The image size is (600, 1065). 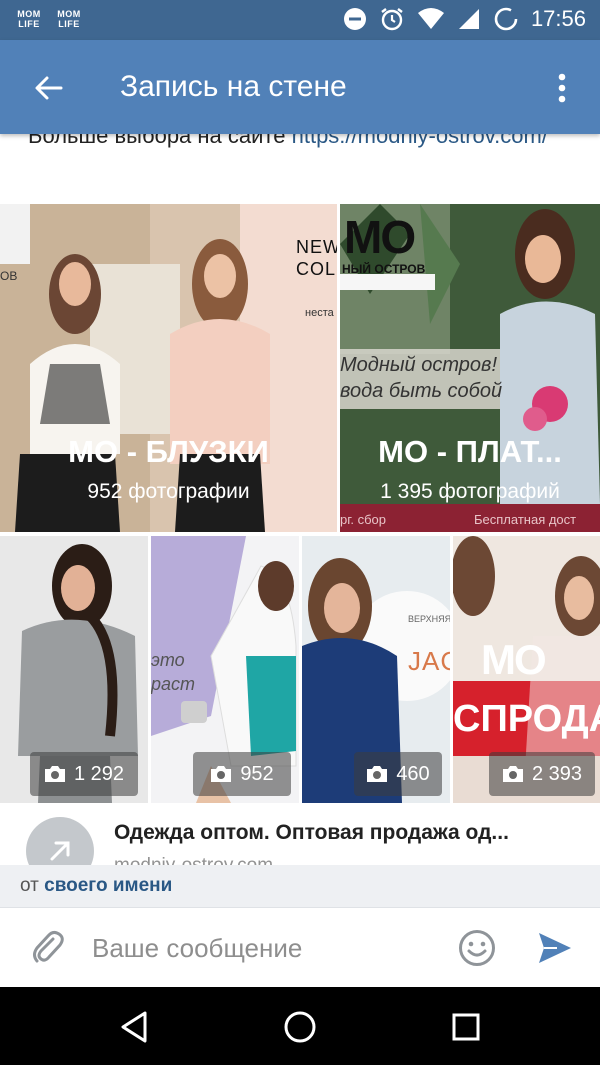 I want to click on album-photo-count: 952 фотографии, so click(x=168, y=491).